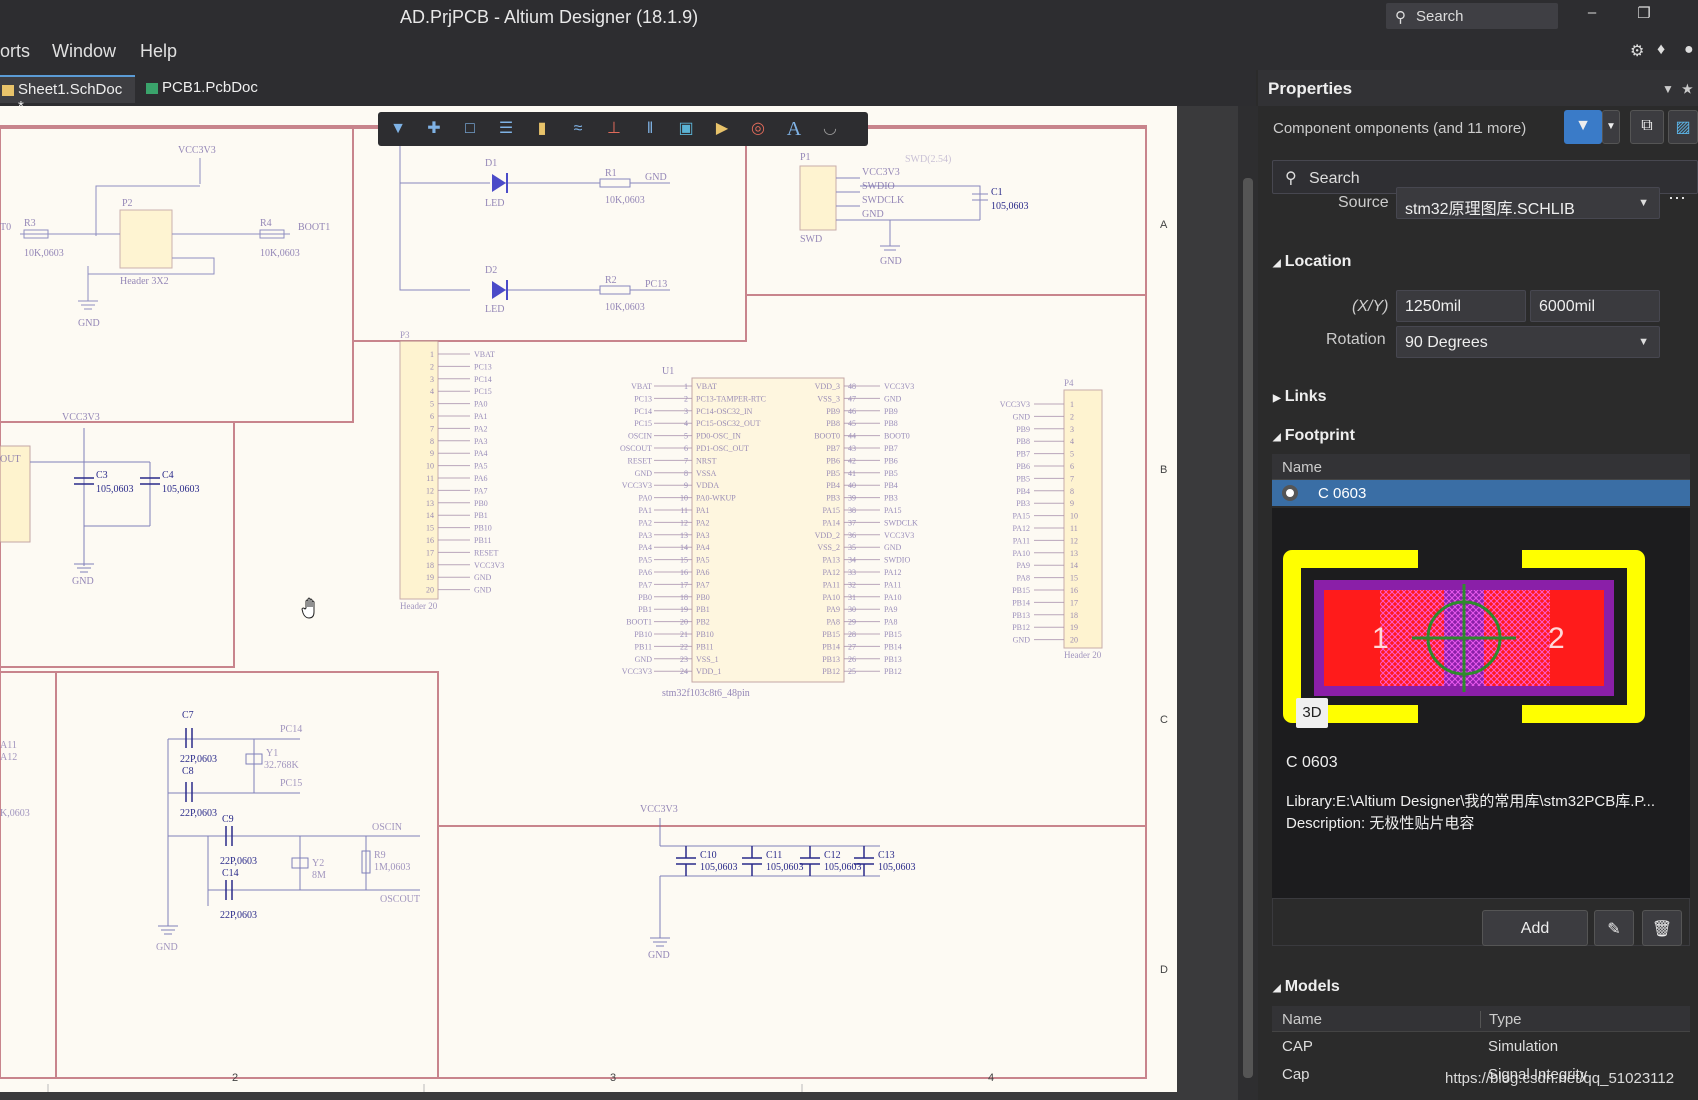  I want to click on p3-pin-net: PA7, so click(481, 490).